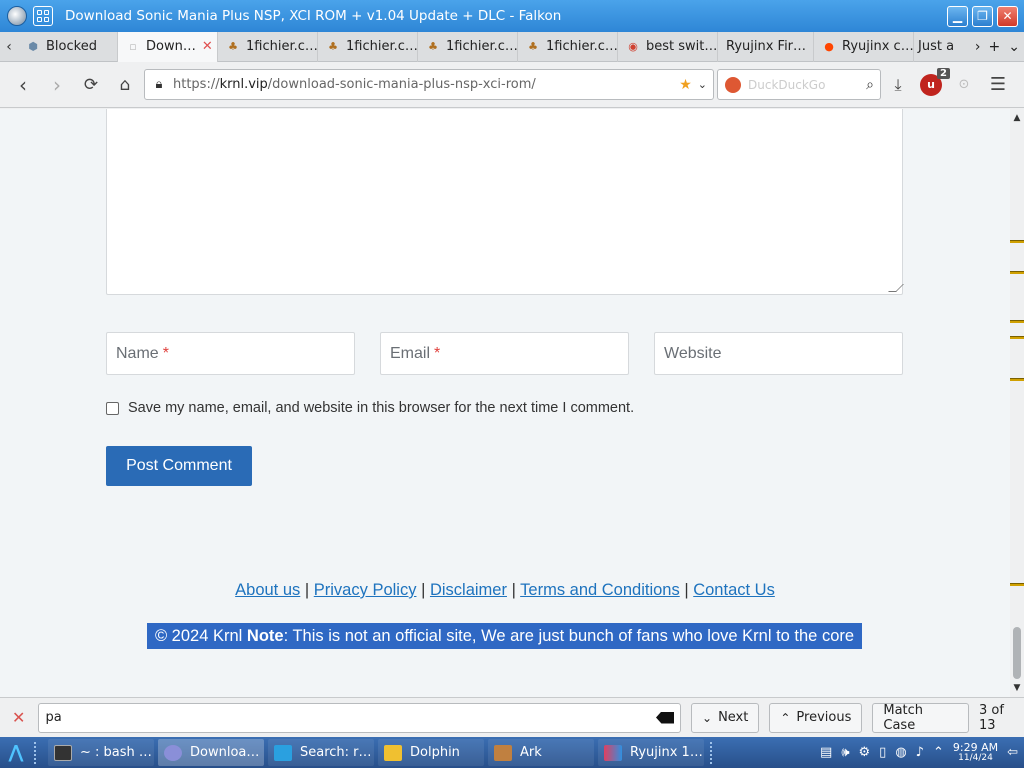  What do you see at coordinates (1012, 752) in the screenshot?
I see `show-desktop-icon: ⇦` at bounding box center [1012, 752].